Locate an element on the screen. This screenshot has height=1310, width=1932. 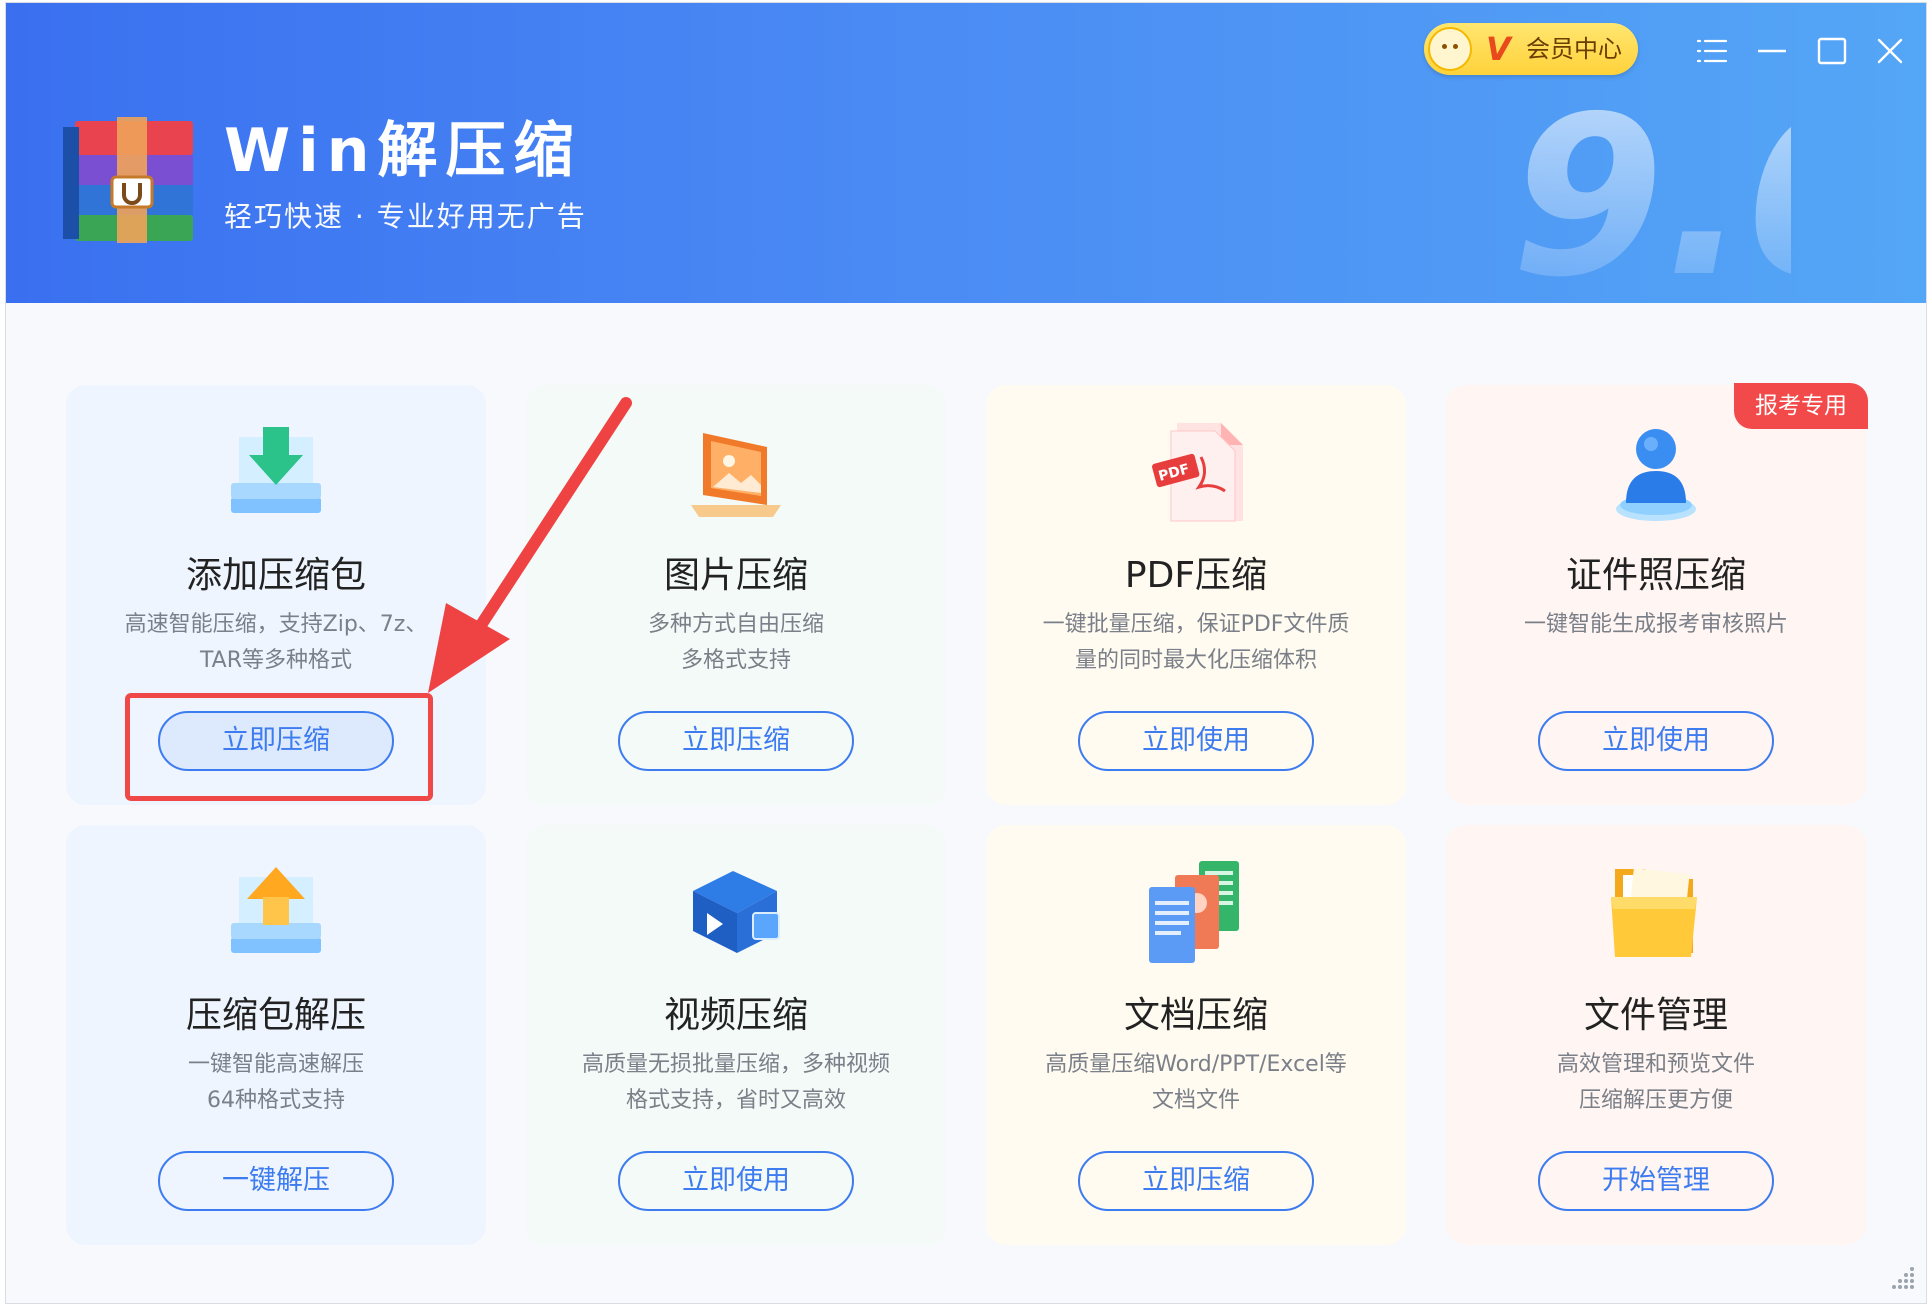
card-desc-line: 量的同时最大化压缩体积 is located at coordinates (1195, 660).